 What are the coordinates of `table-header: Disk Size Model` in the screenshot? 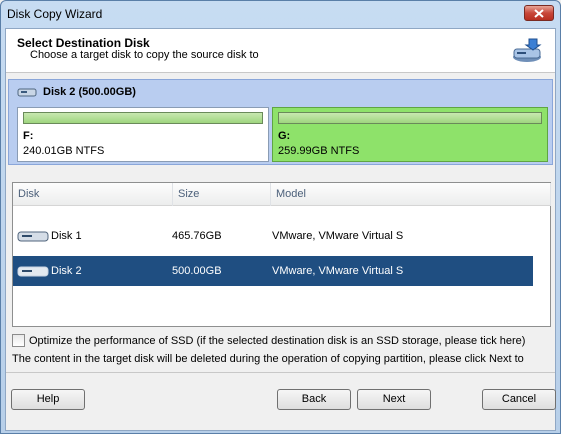 It's located at (282, 194).